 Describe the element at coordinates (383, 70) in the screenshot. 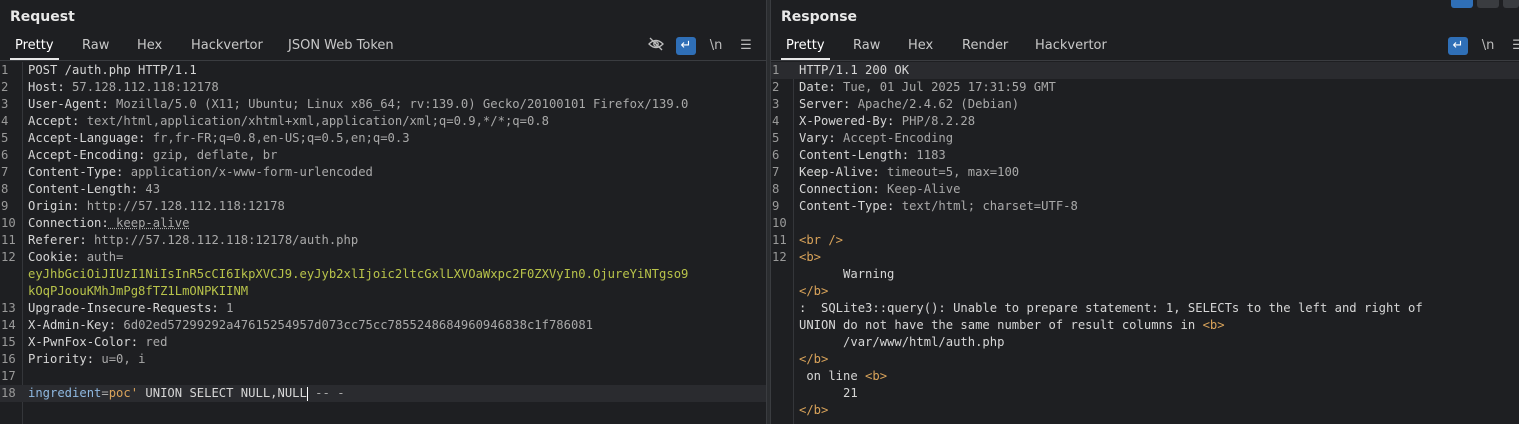

I see `code-line: 1 POST /auth.php HTTP/1.1` at that location.